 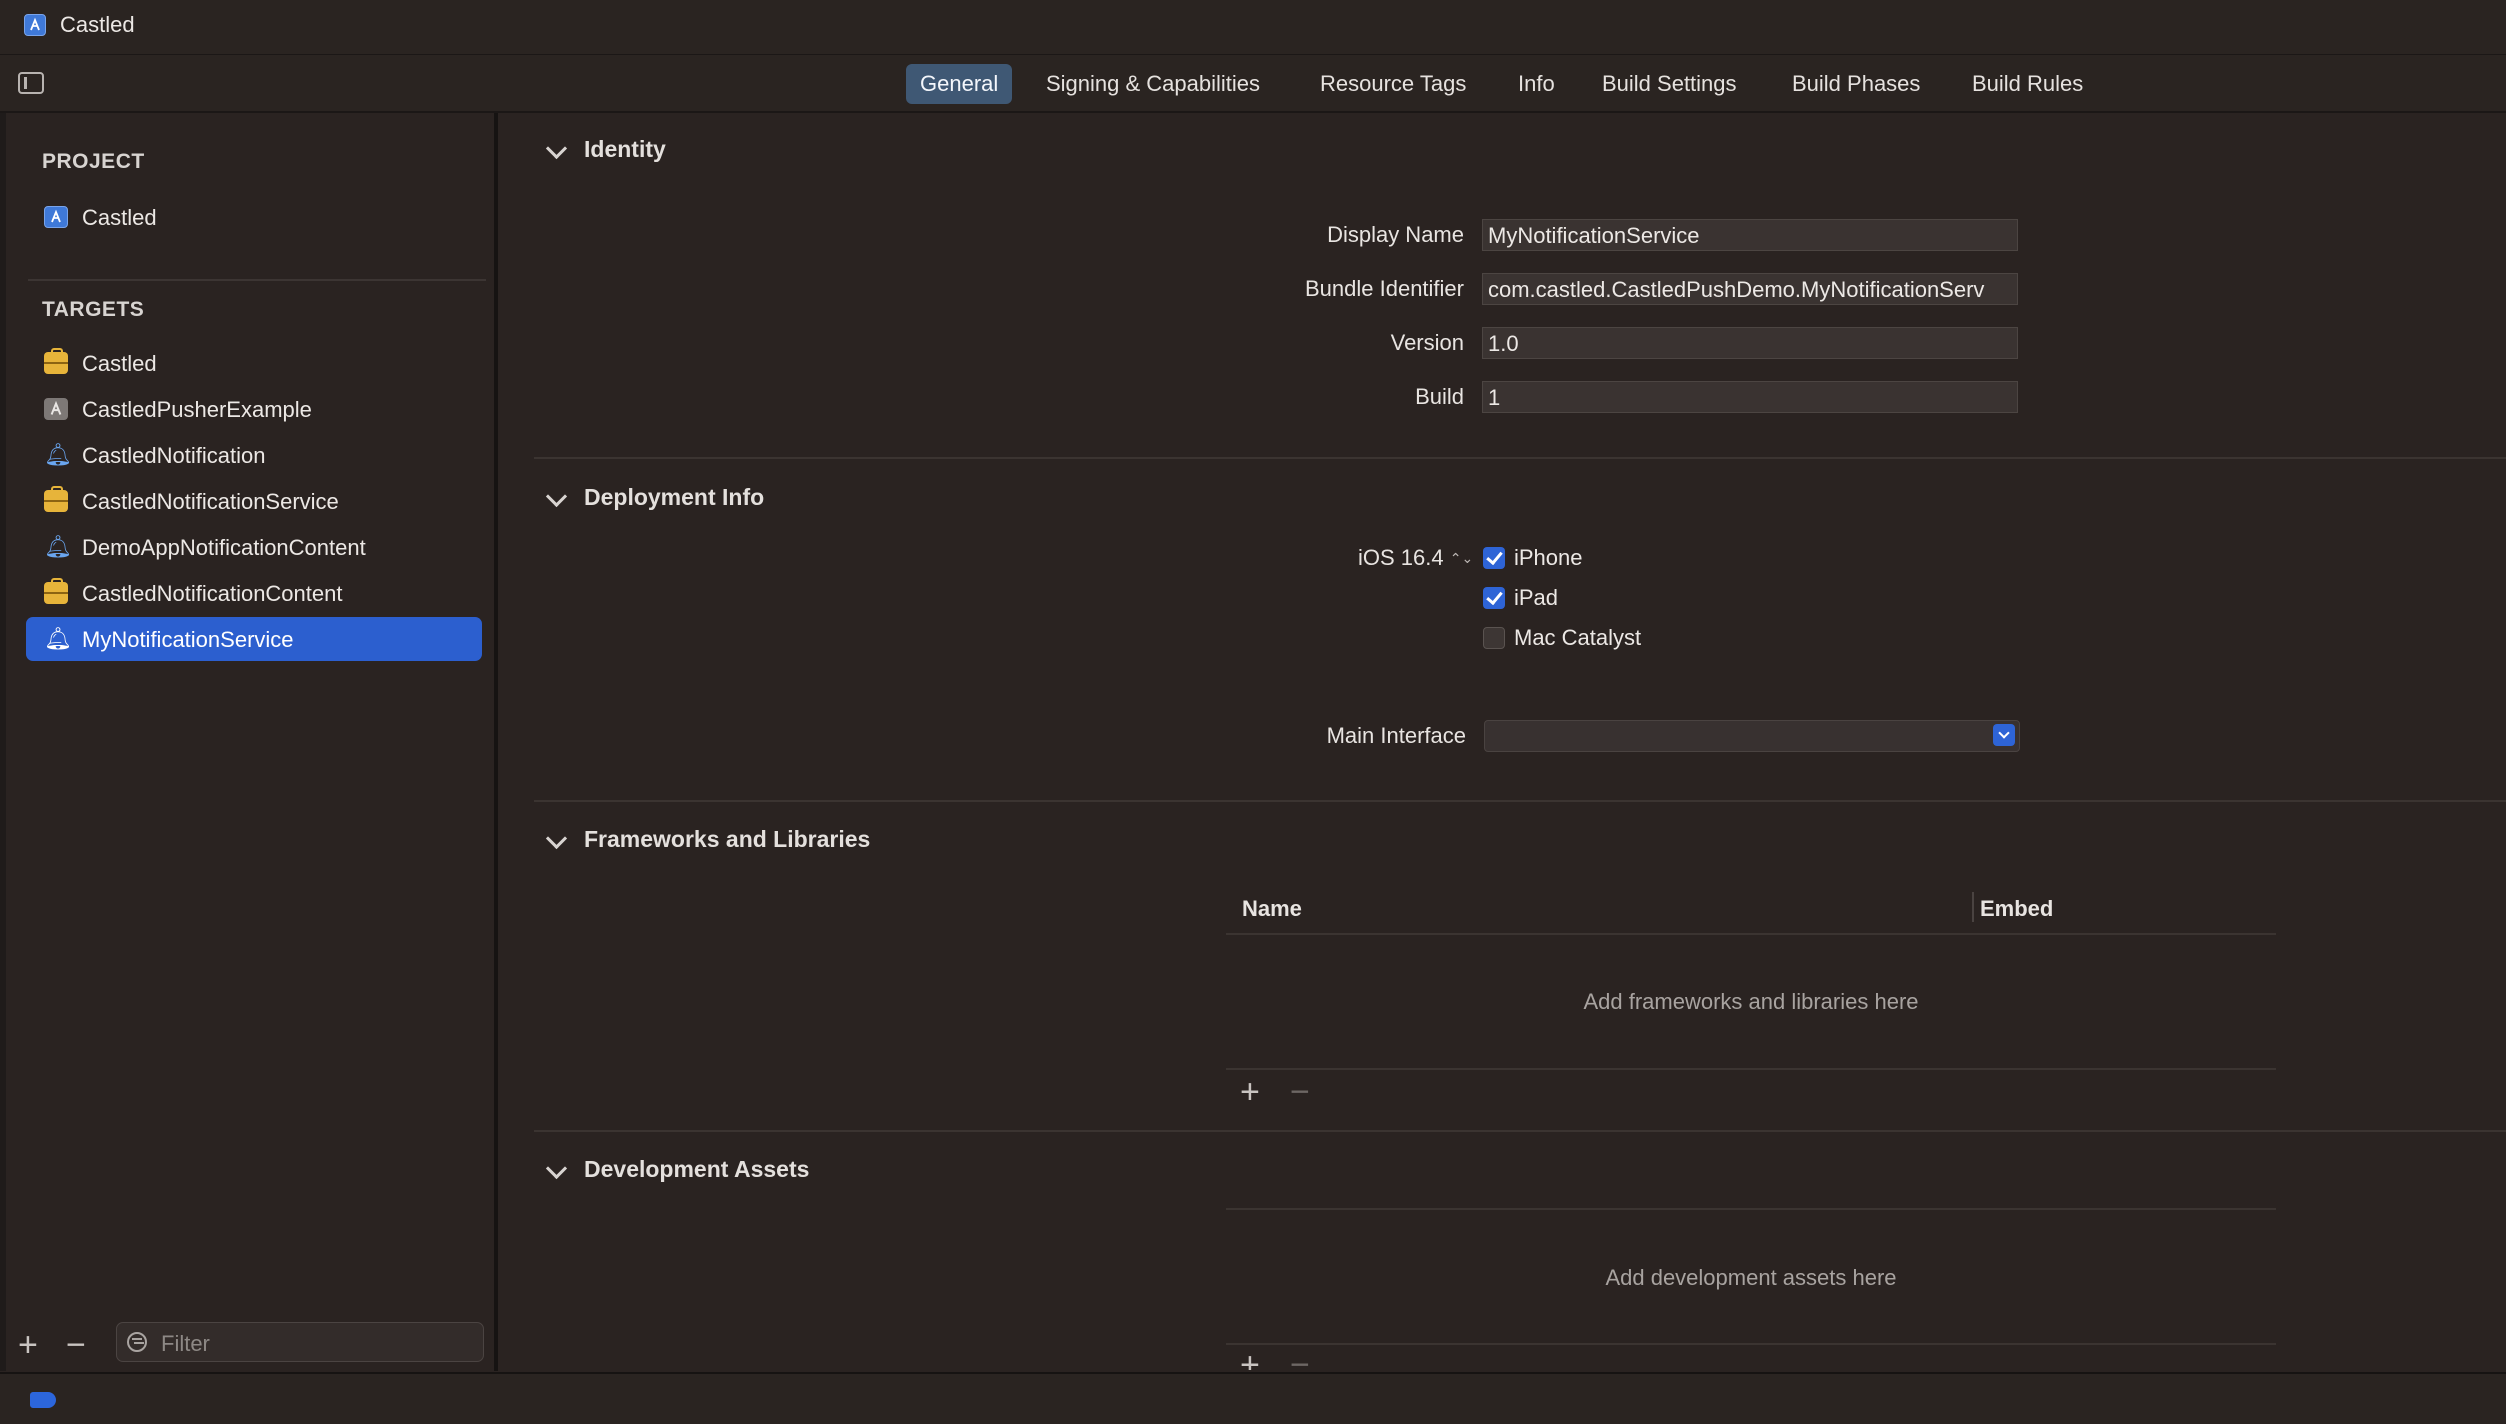 What do you see at coordinates (959, 84) in the screenshot?
I see `tab-general: General` at bounding box center [959, 84].